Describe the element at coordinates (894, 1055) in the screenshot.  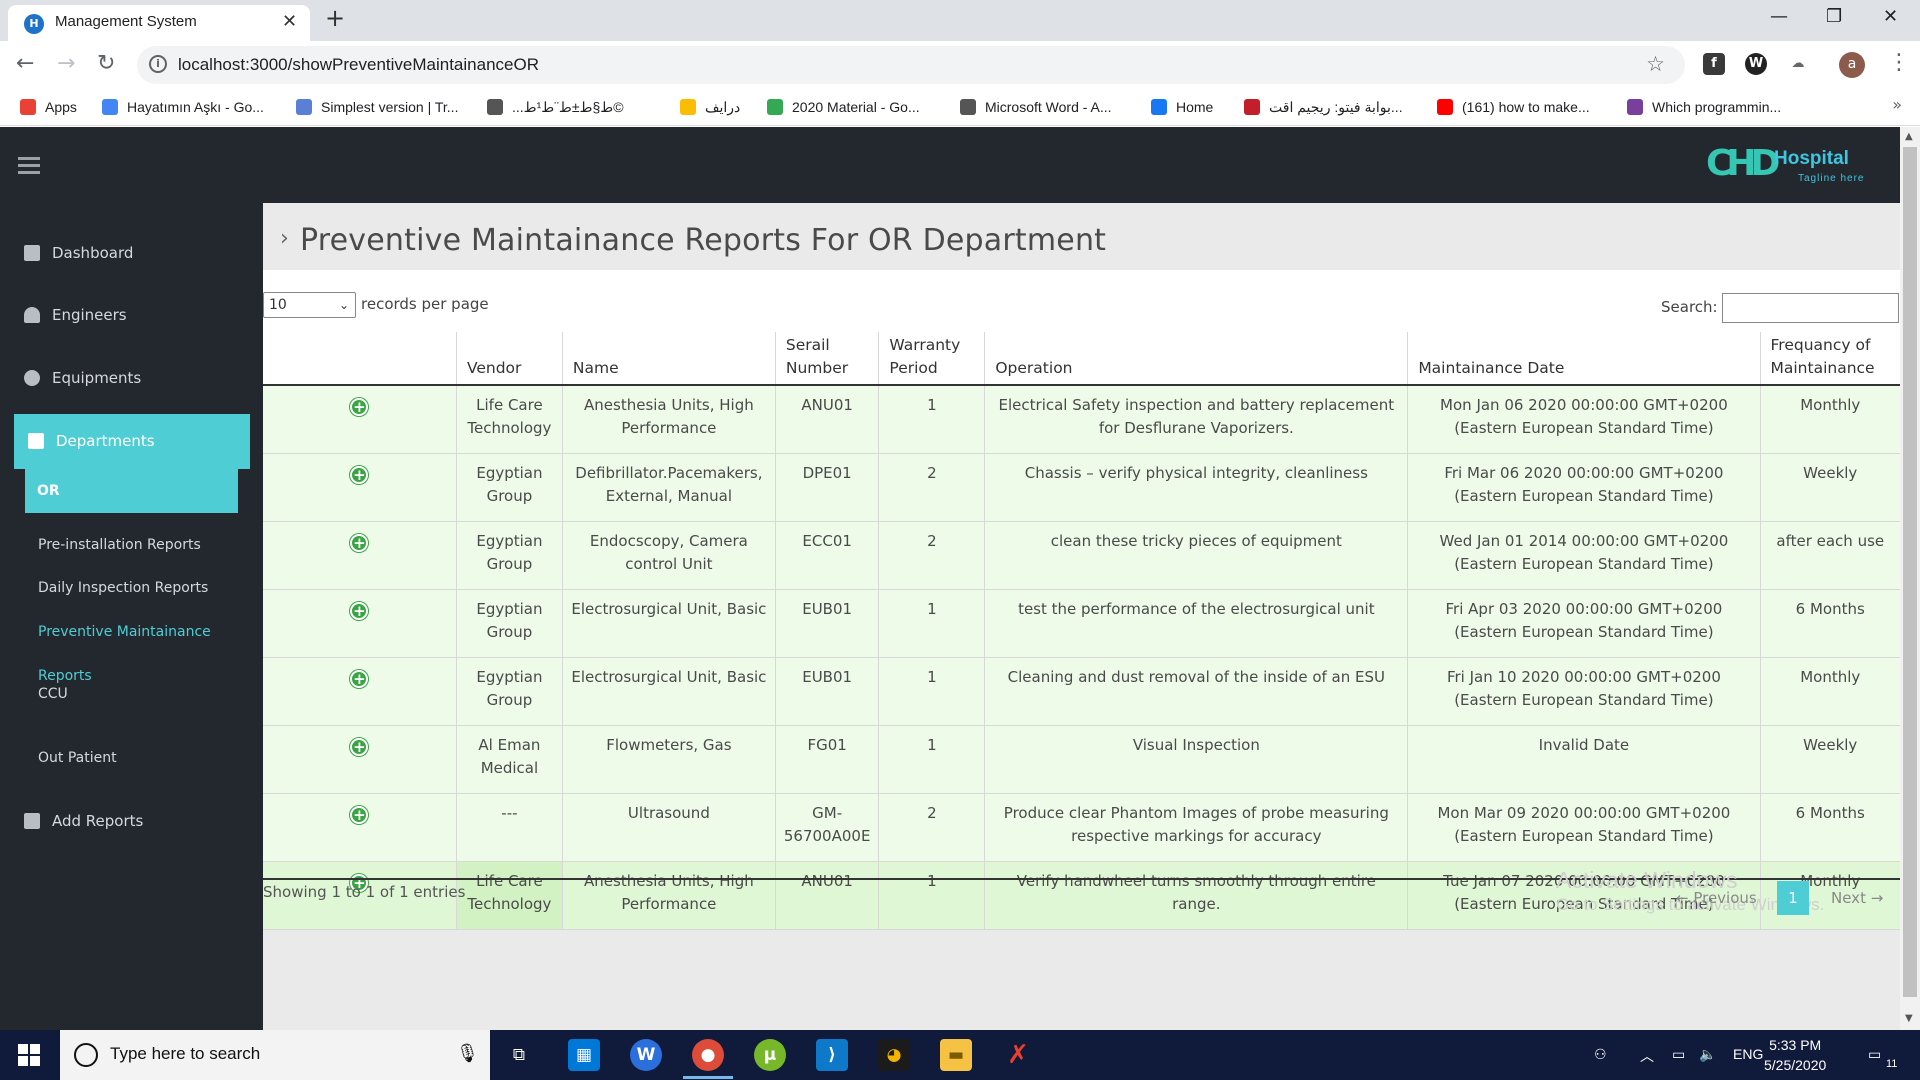
I see `color-app-icon: ◕` at that location.